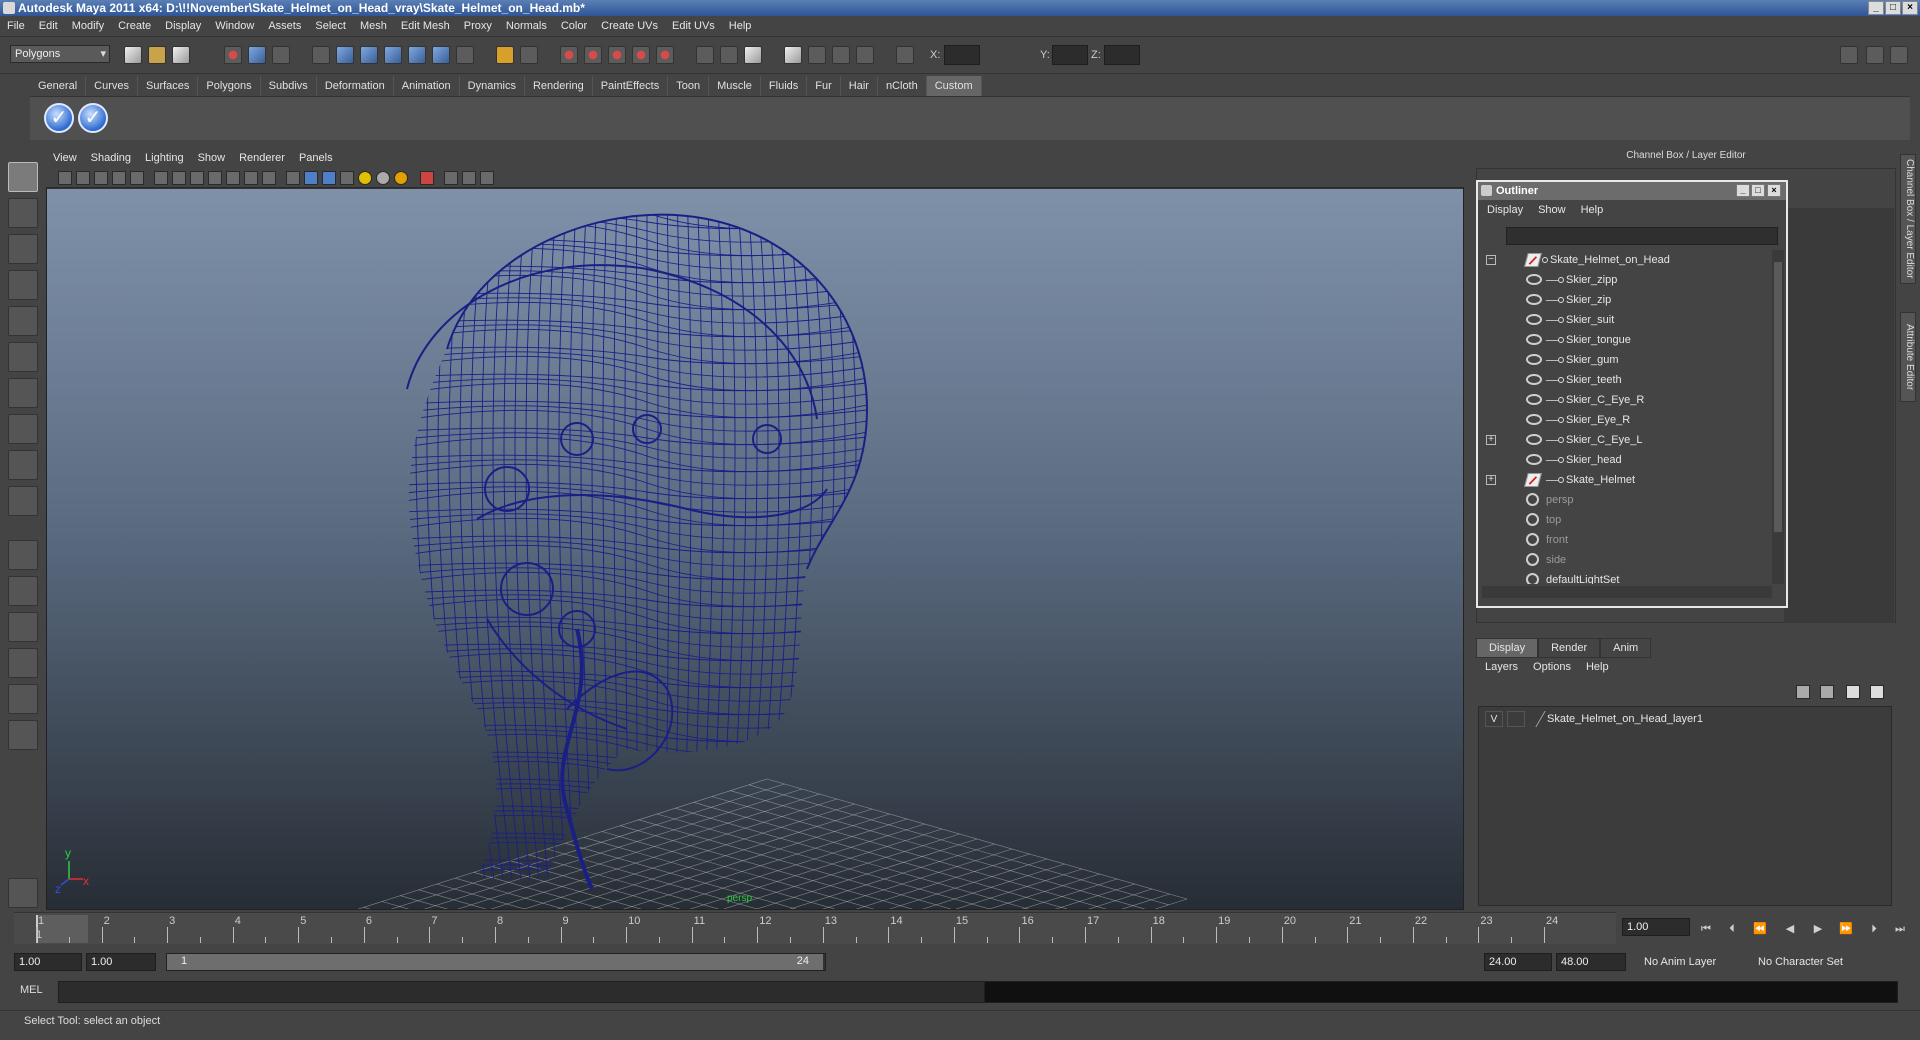 This screenshot has height=1040, width=1920. I want to click on maximize-button: □, so click(1893, 8).